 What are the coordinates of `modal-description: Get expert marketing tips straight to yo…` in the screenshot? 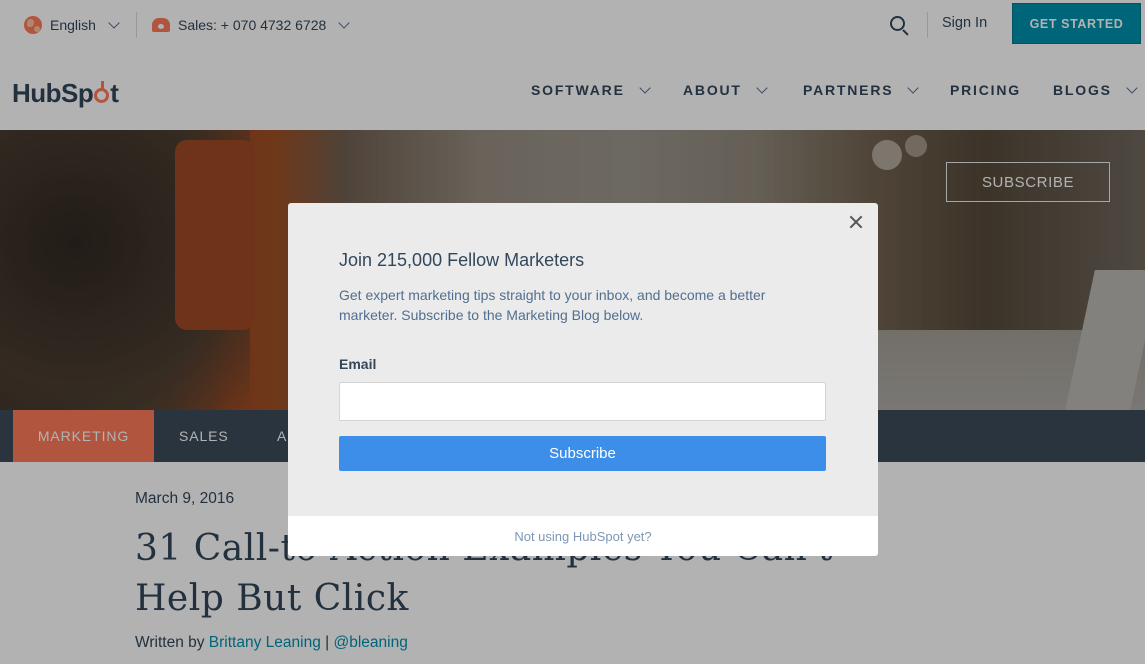 It's located at (552, 305).